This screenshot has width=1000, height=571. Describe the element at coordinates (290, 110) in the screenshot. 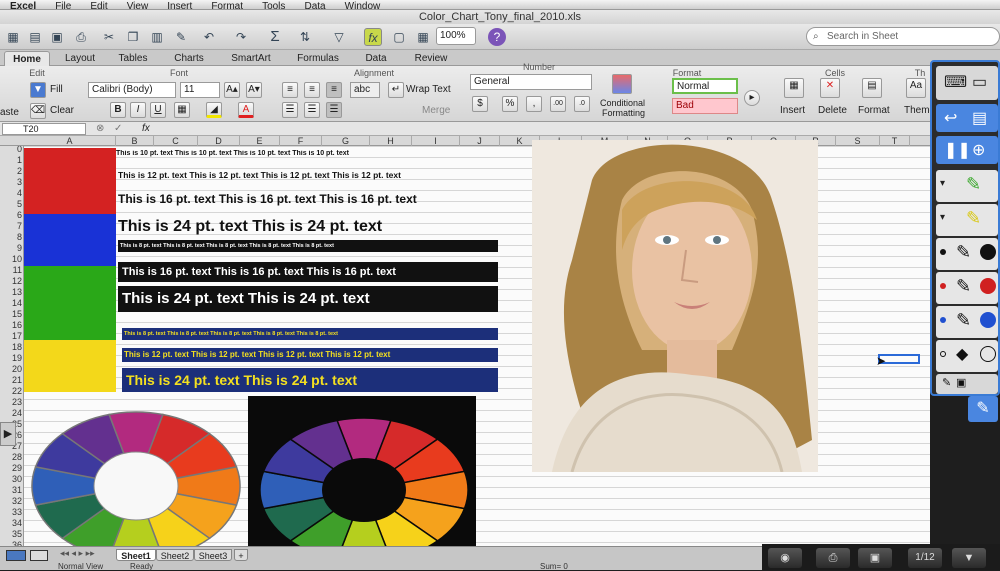

I see `align-left-icon: ☰` at that location.